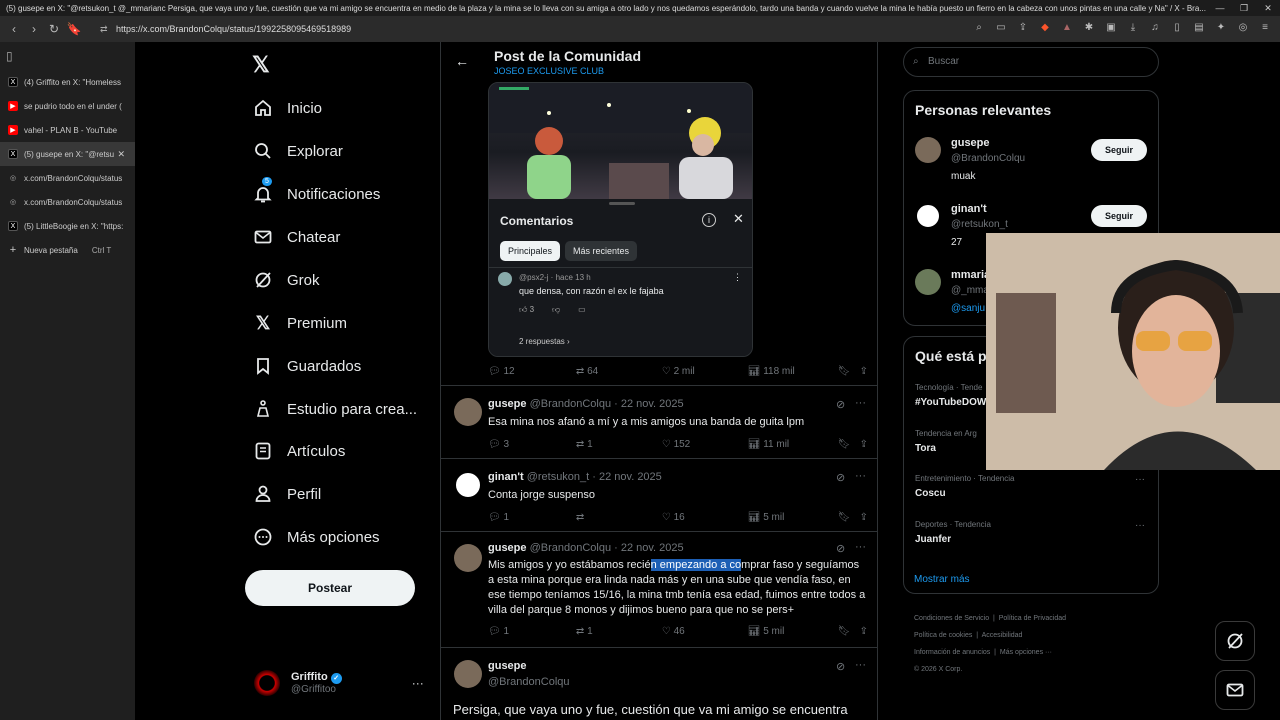  What do you see at coordinates (532, 371) in the screenshot?
I see `reply-button: 💬︎ 12` at bounding box center [532, 371].